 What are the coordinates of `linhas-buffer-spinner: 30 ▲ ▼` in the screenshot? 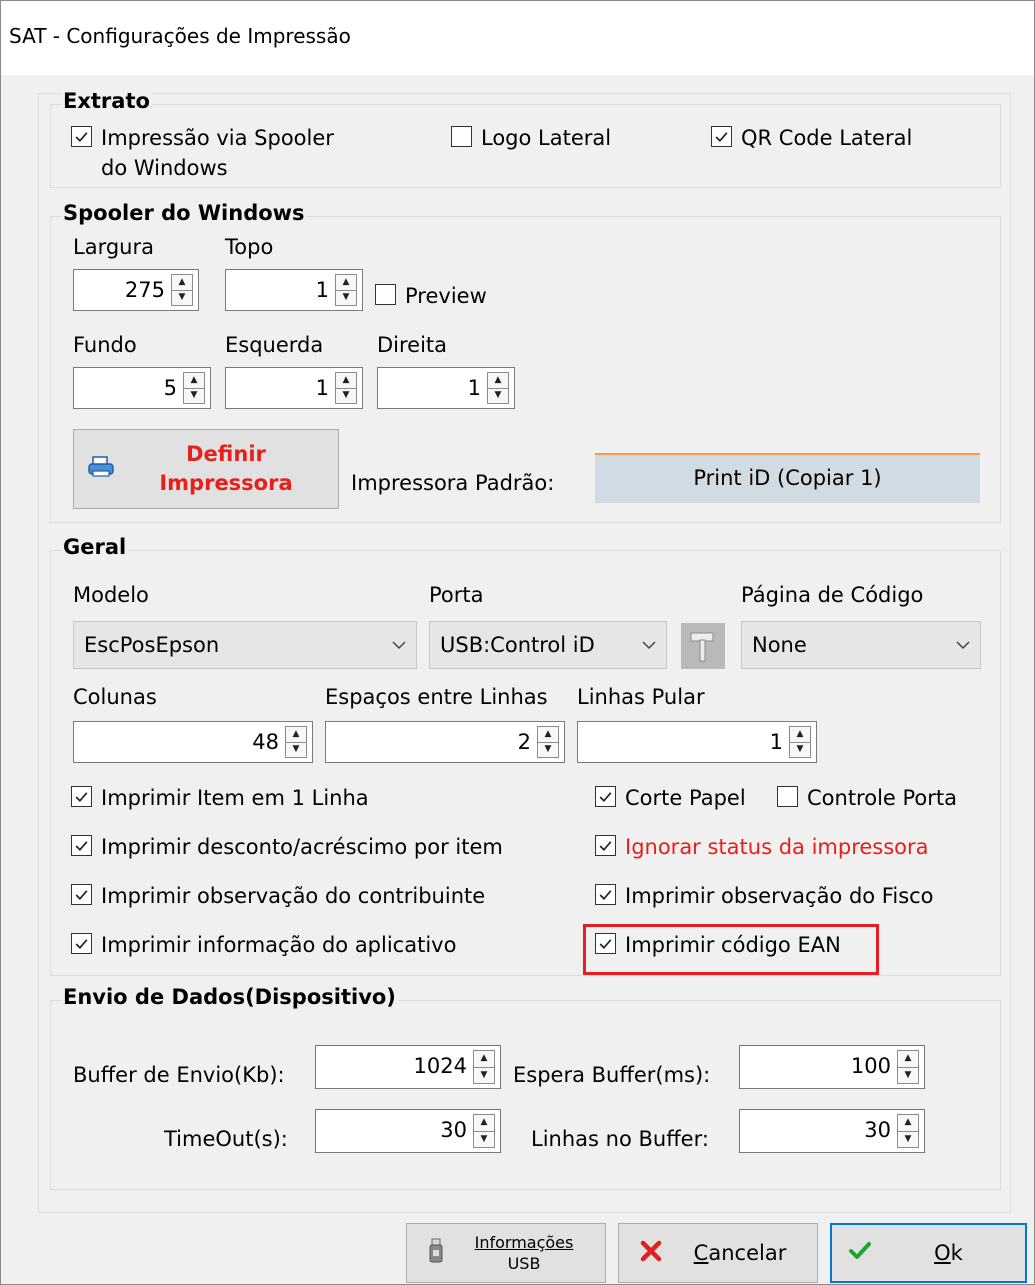 It's located at (832, 1131).